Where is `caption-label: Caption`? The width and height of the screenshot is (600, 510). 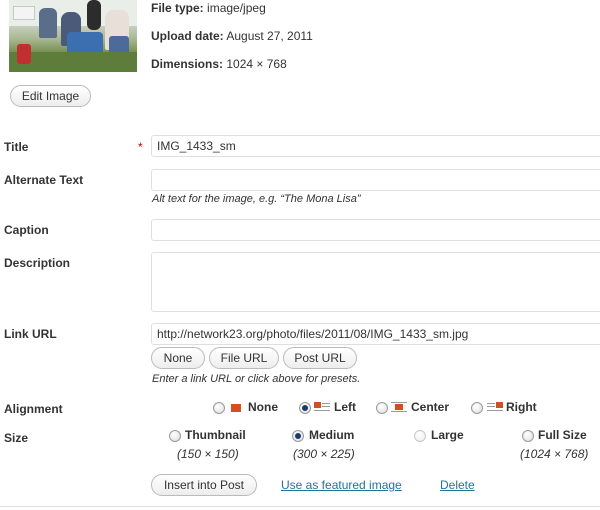 caption-label: Caption is located at coordinates (26, 230).